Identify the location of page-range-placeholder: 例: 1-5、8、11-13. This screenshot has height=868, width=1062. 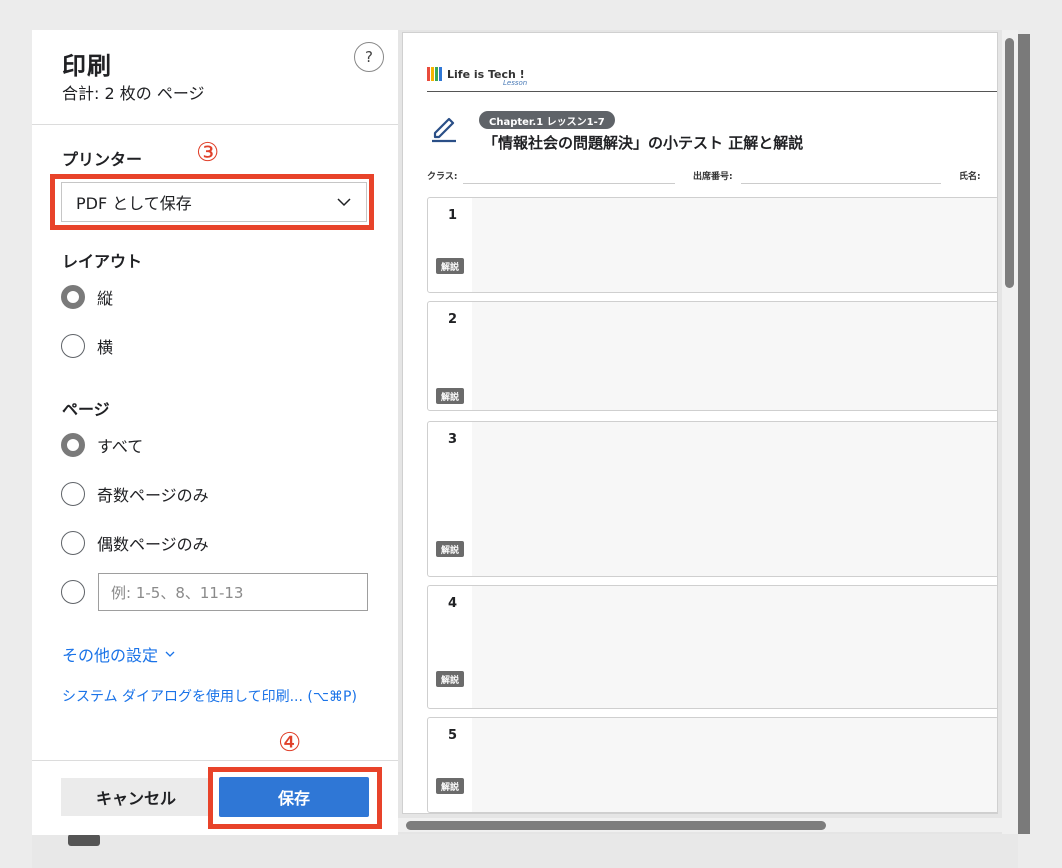
(177, 592).